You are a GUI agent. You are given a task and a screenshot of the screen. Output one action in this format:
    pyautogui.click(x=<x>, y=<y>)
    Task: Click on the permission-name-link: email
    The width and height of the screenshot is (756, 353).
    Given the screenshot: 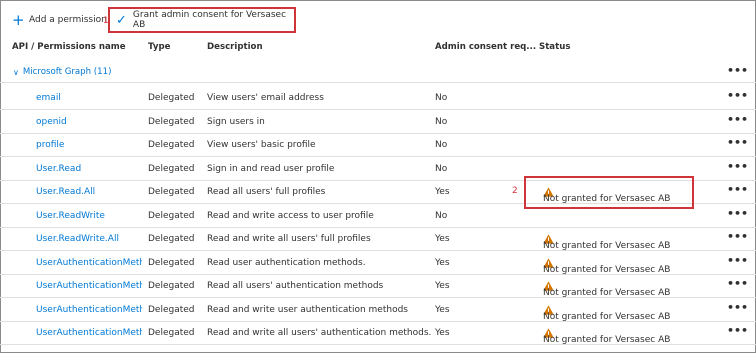 What is the action you would take?
    pyautogui.click(x=48, y=98)
    